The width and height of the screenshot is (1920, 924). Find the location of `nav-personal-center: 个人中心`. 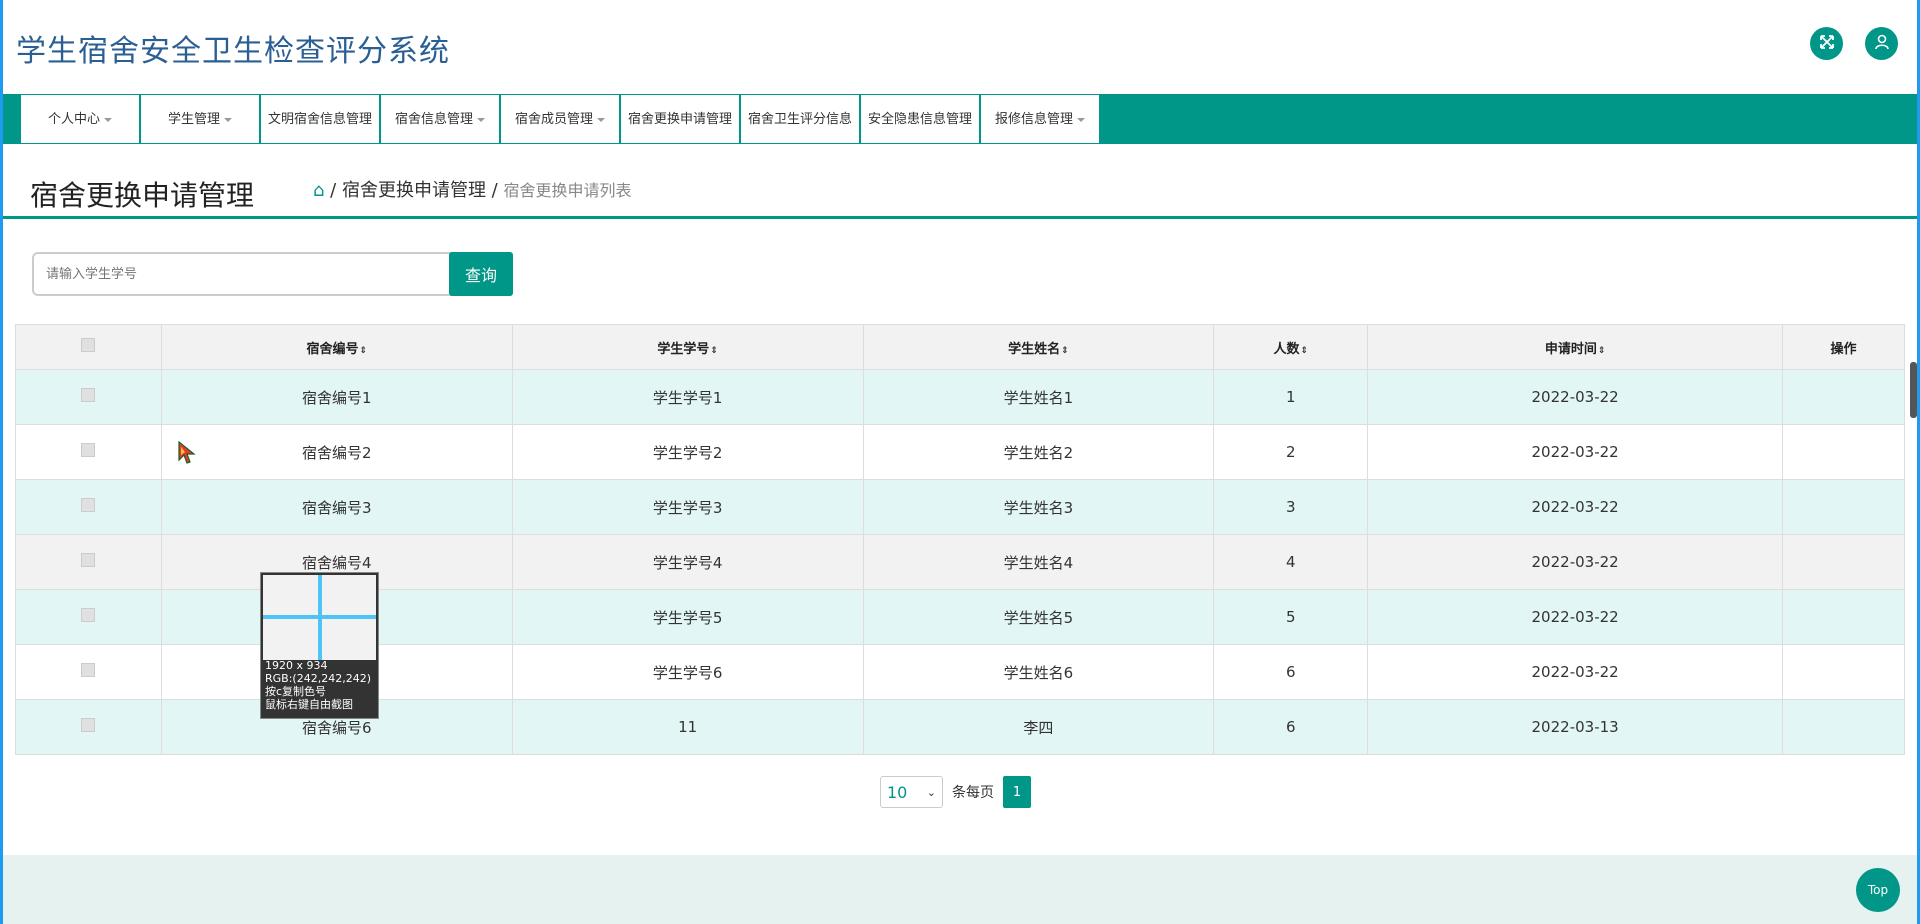

nav-personal-center: 个人中心 is located at coordinates (80, 119).